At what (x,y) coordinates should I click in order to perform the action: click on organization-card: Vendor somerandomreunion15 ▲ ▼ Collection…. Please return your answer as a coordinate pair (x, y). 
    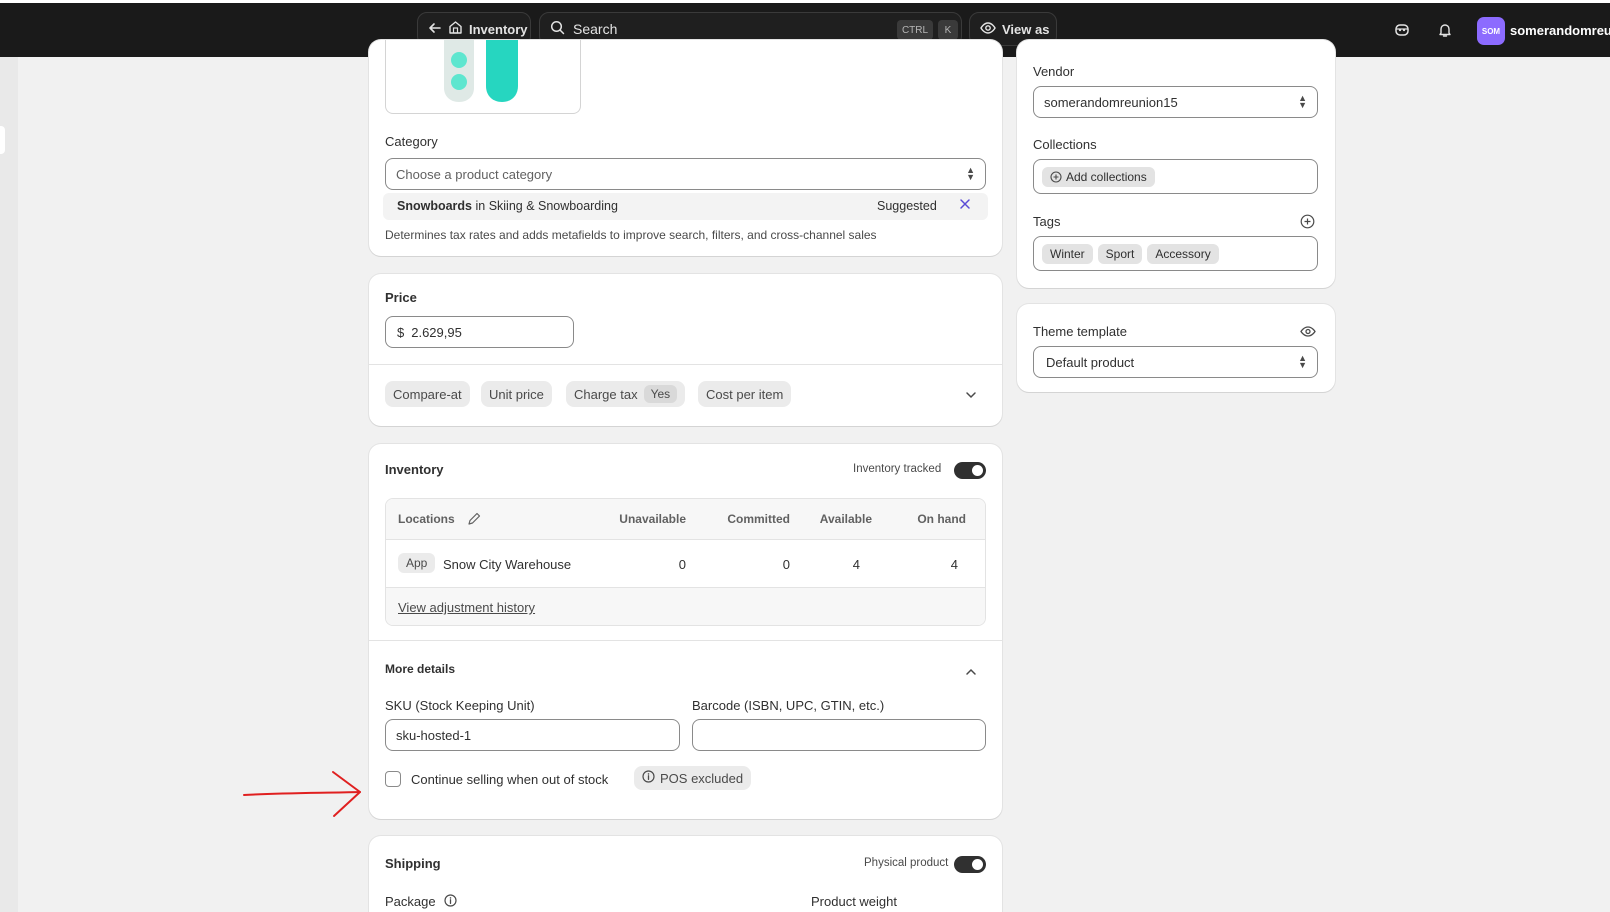
    Looking at the image, I should click on (1176, 164).